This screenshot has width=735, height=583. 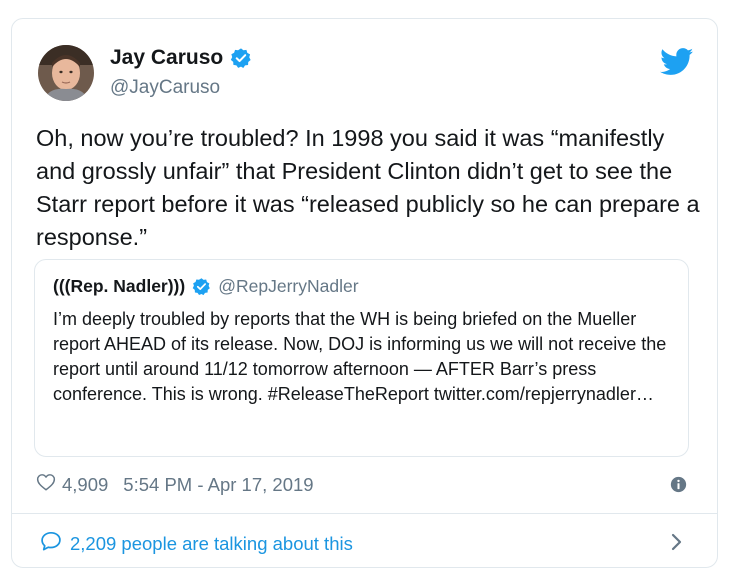 What do you see at coordinates (46, 484) in the screenshot?
I see `heart-icon` at bounding box center [46, 484].